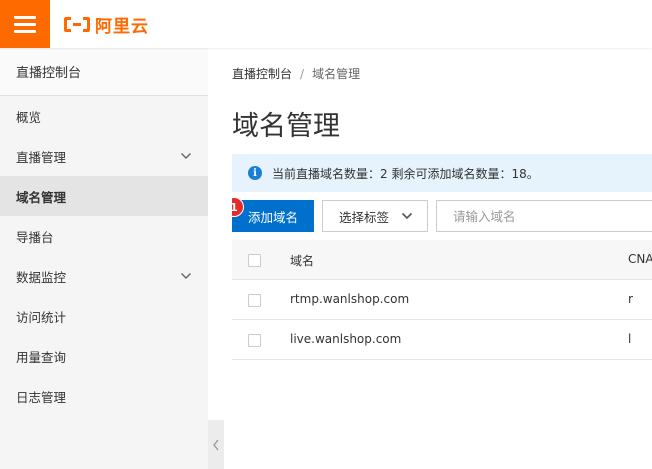  I want to click on info-icon: i, so click(255, 173).